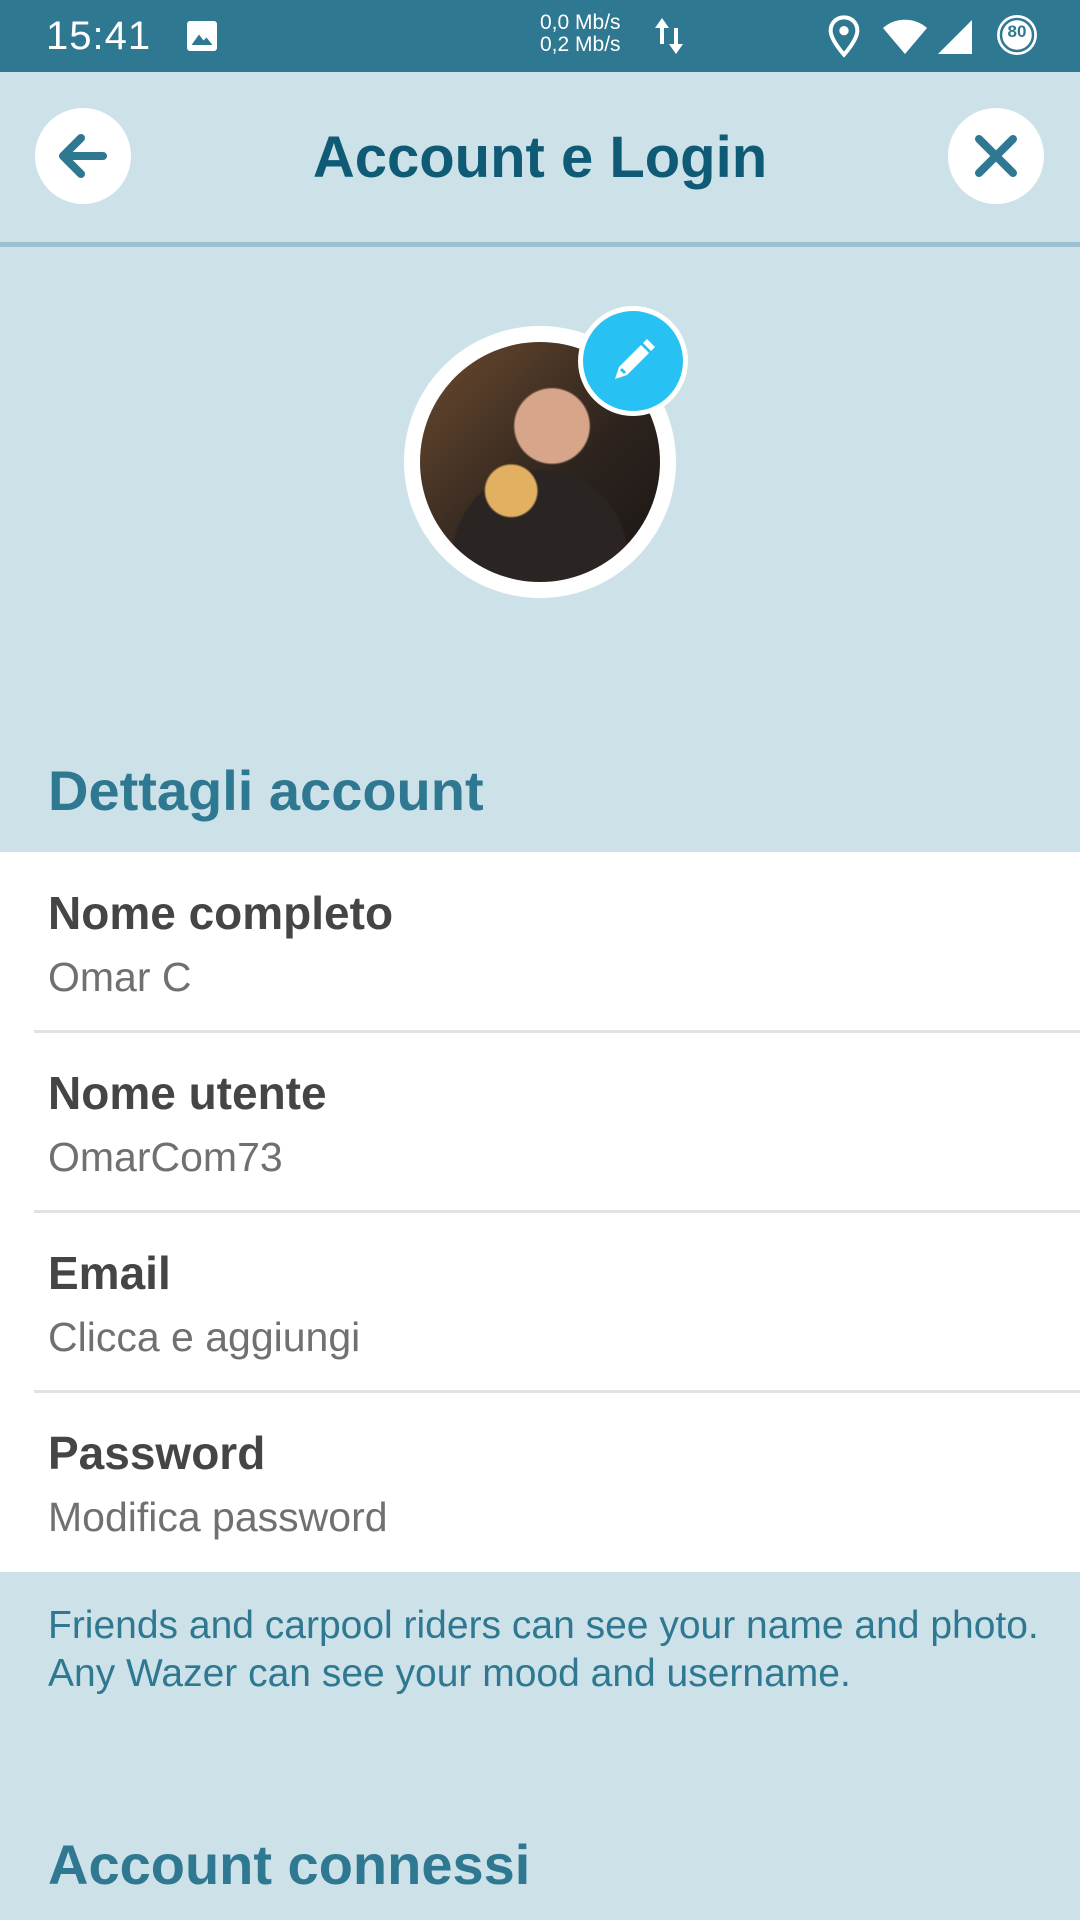 Image resolution: width=1080 pixels, height=1920 pixels. Describe the element at coordinates (540, 1122) in the screenshot. I see `username-row: Nome utente OmarCom73` at that location.